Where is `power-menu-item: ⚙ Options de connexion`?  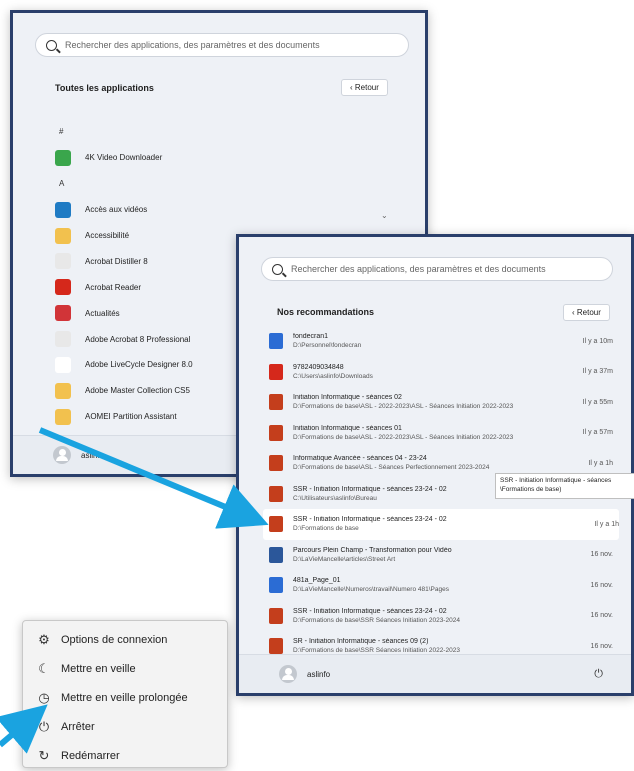 power-menu-item: ⚙ Options de connexion is located at coordinates (125, 639).